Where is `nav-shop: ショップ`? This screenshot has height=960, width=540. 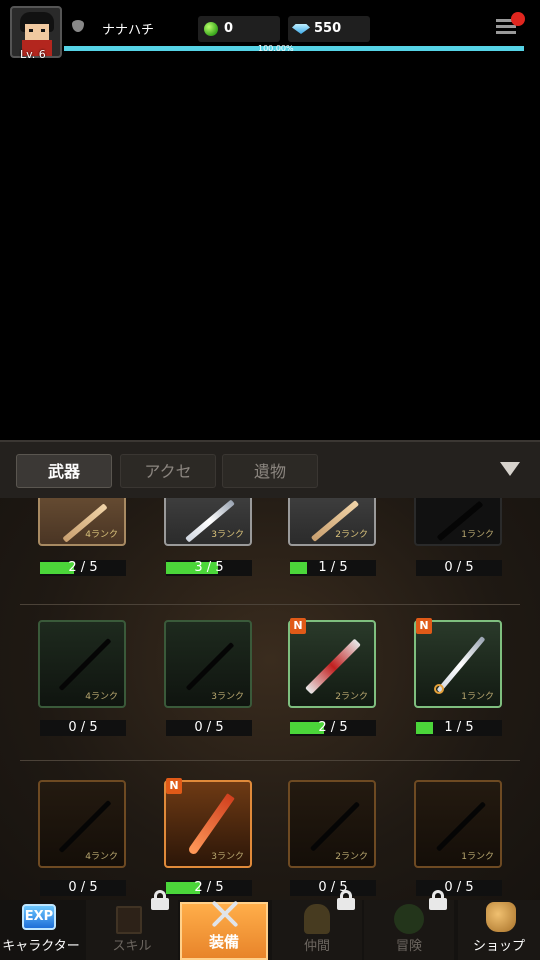
nav-shop: ショップ is located at coordinates (499, 930).